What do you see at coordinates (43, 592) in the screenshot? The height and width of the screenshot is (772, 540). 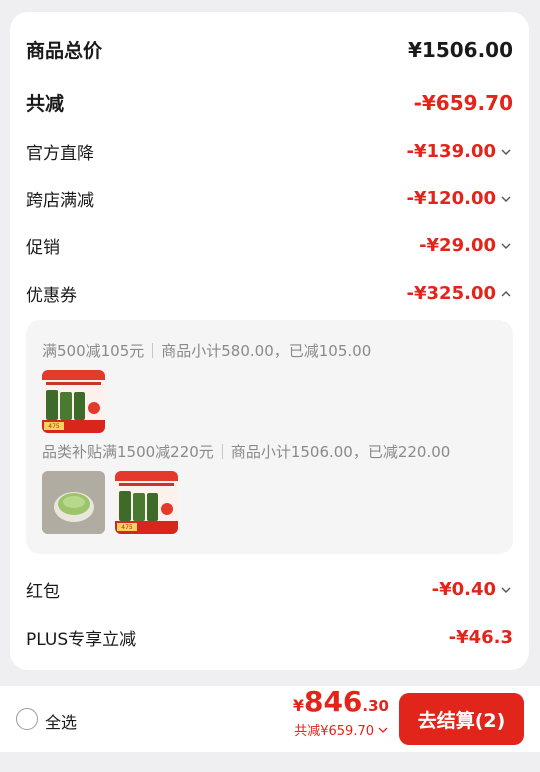 I see `red-packet-label: 红包` at bounding box center [43, 592].